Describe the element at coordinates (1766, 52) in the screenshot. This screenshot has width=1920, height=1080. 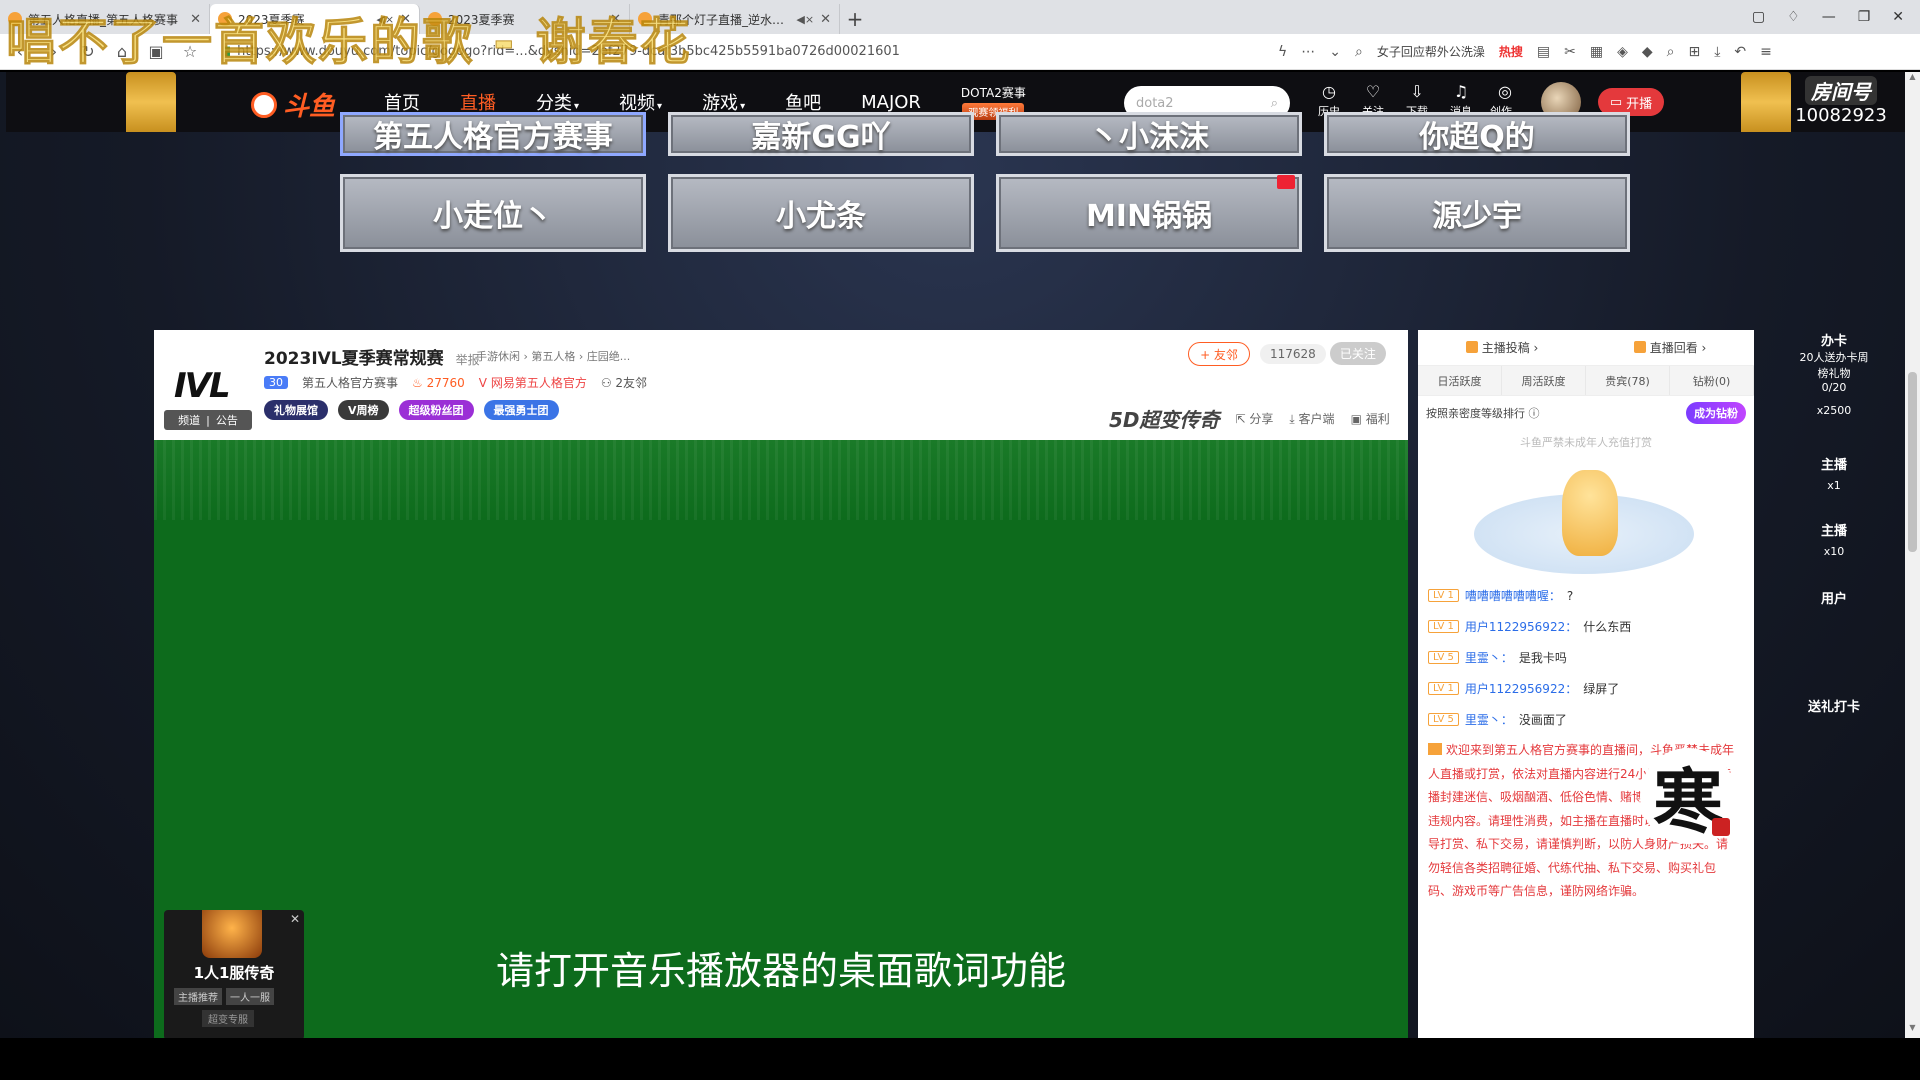
I see `menu-icon: ≡` at that location.